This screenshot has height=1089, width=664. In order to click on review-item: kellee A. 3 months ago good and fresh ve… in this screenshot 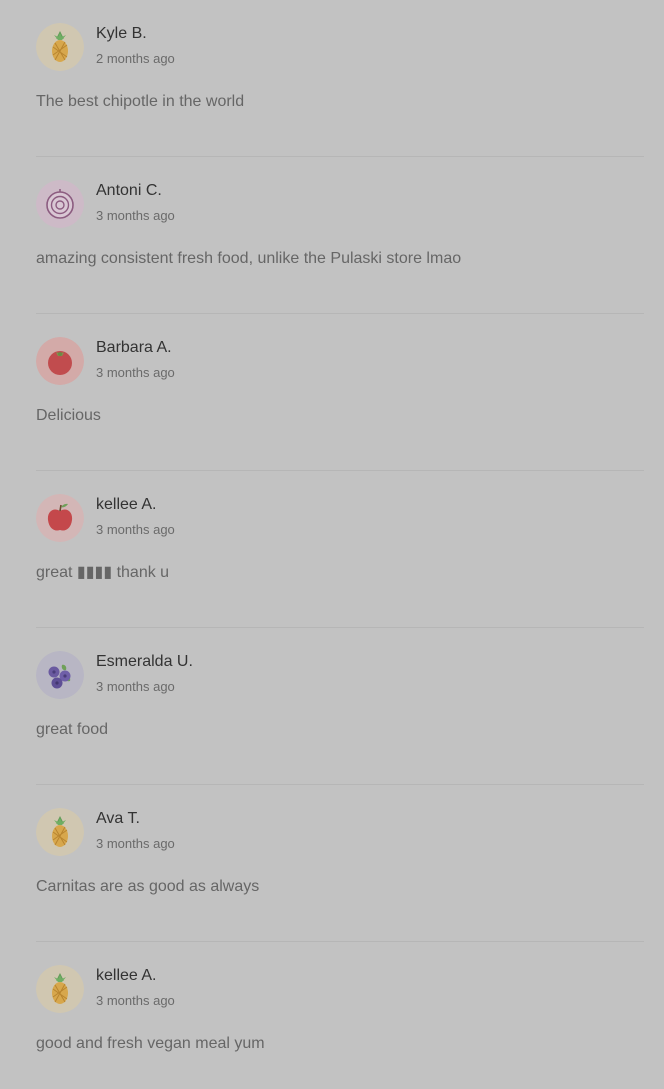, I will do `click(340, 1015)`.